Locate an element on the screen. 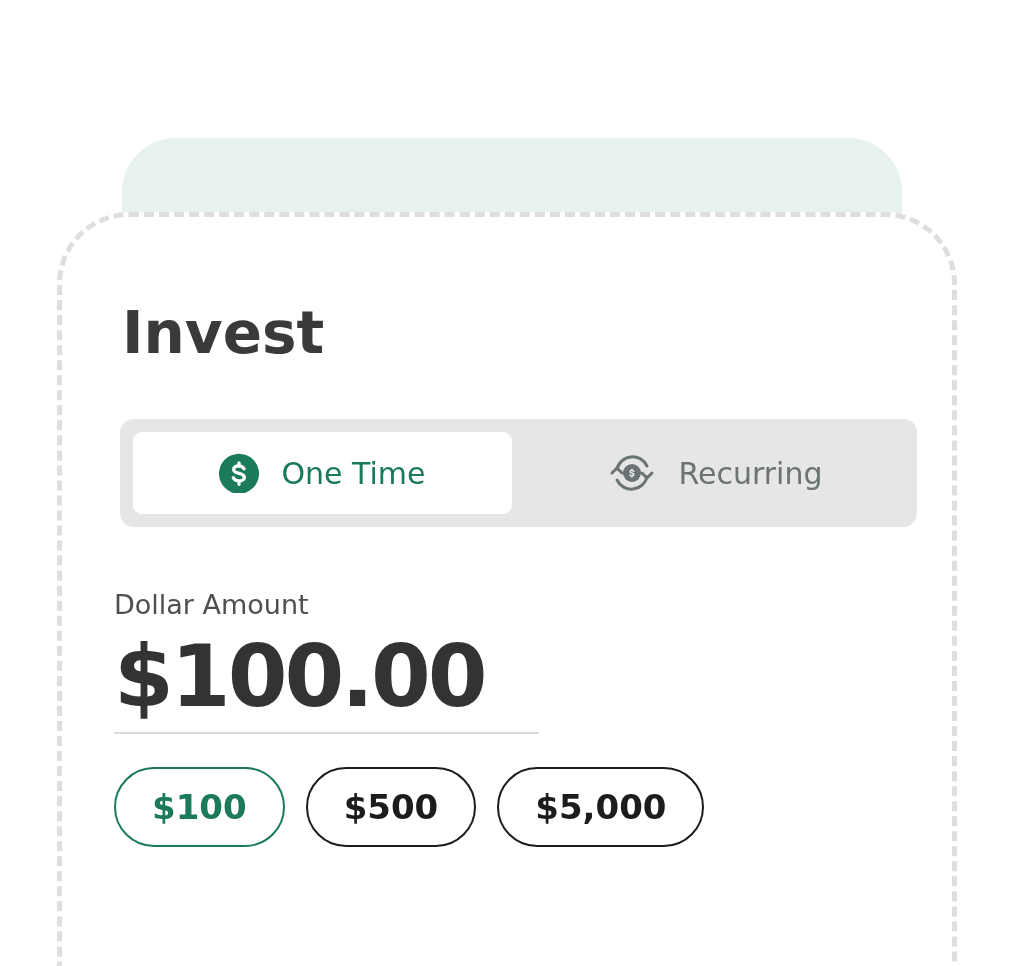 The height and width of the screenshot is (966, 1024). dollar-coin-icon is located at coordinates (239, 473).